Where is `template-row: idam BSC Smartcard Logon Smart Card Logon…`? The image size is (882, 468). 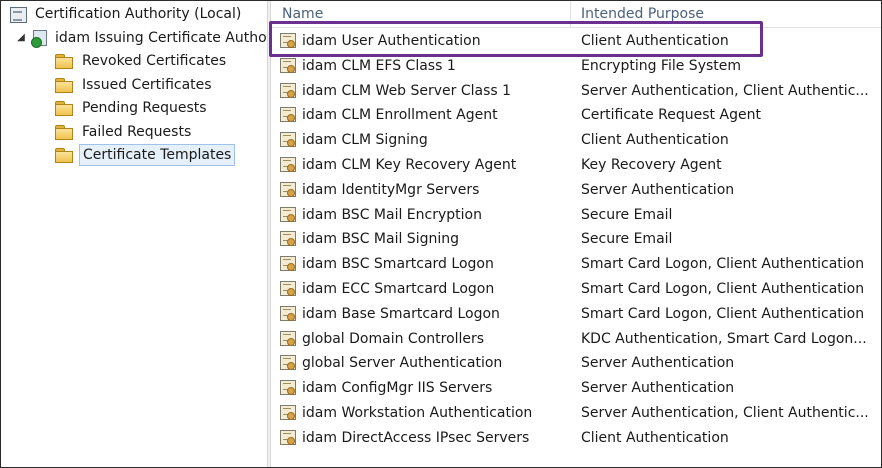 template-row: idam BSC Smartcard Logon Smart Card Logon… is located at coordinates (576, 264).